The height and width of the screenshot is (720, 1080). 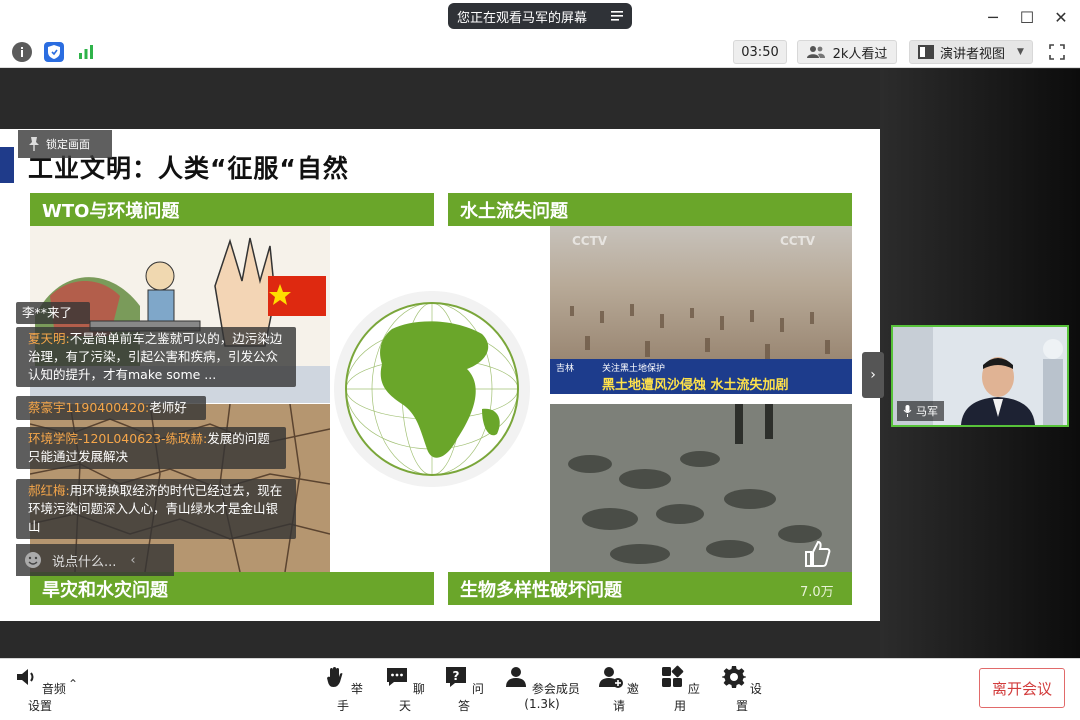 What do you see at coordinates (701, 488) in the screenshot?
I see `biodiversity-image` at bounding box center [701, 488].